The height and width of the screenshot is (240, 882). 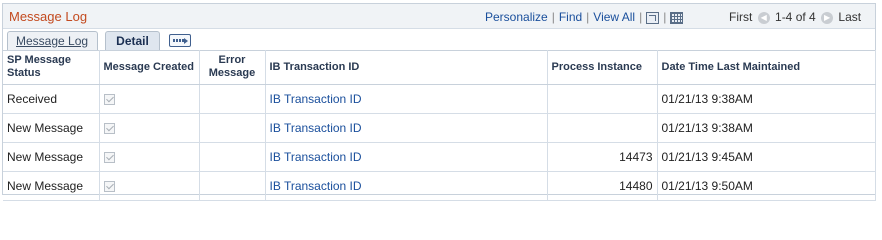 What do you see at coordinates (48, 16) in the screenshot?
I see `grid-title: Message Log` at bounding box center [48, 16].